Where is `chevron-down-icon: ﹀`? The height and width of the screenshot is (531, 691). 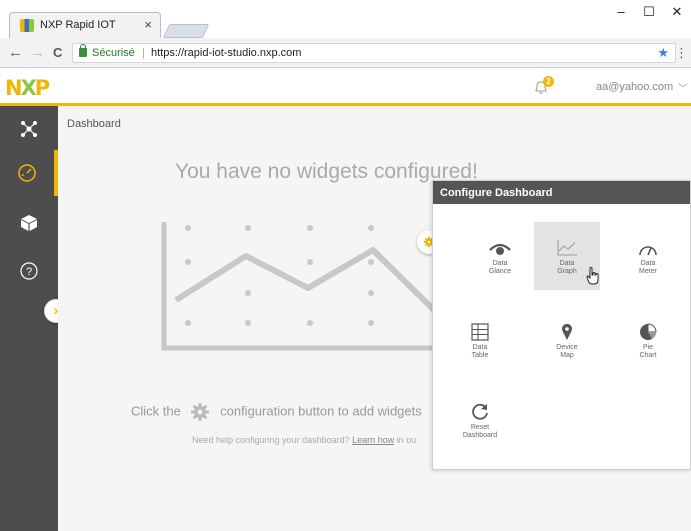
chevron-down-icon: ﹀ is located at coordinates (683, 87).